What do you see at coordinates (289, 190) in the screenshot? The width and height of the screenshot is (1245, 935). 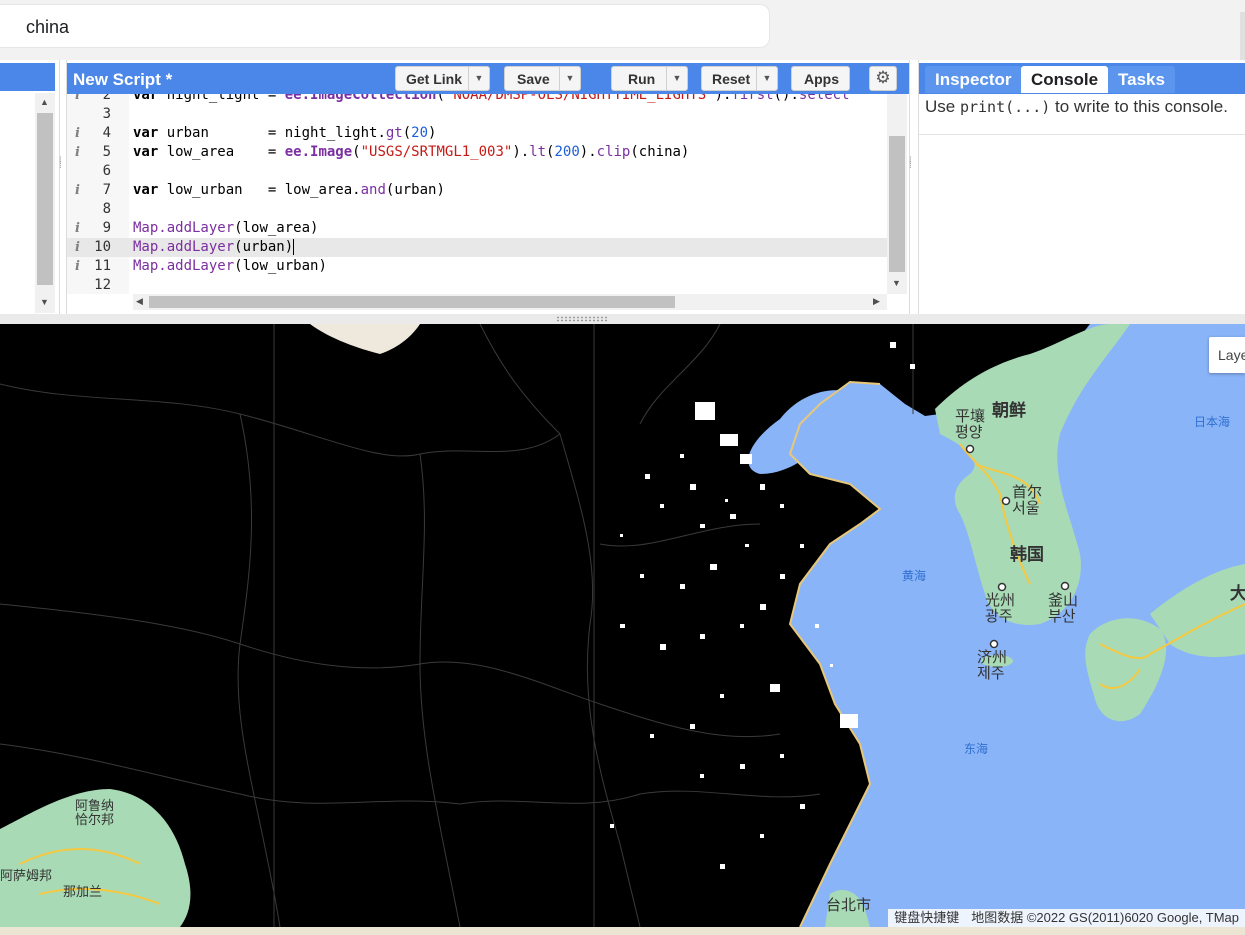 I see `code-text: var low_urban = low_area.and(urban)` at bounding box center [289, 190].